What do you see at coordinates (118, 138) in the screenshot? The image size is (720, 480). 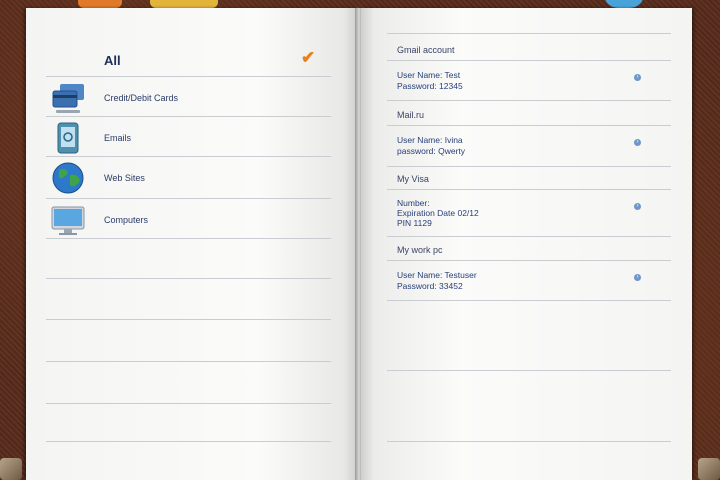 I see `category-label: Emails` at bounding box center [118, 138].